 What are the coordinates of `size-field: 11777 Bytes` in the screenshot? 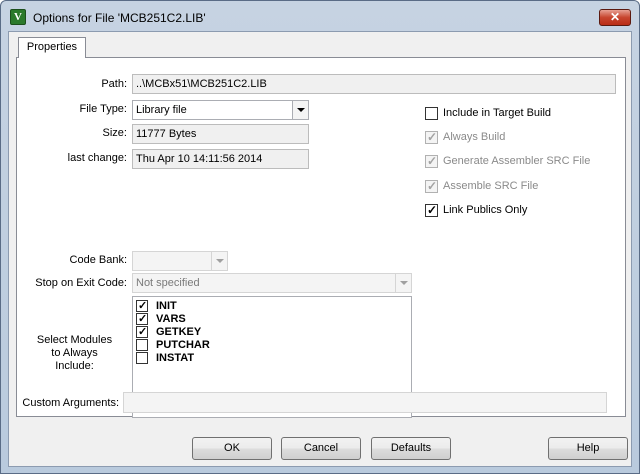 It's located at (220, 134).